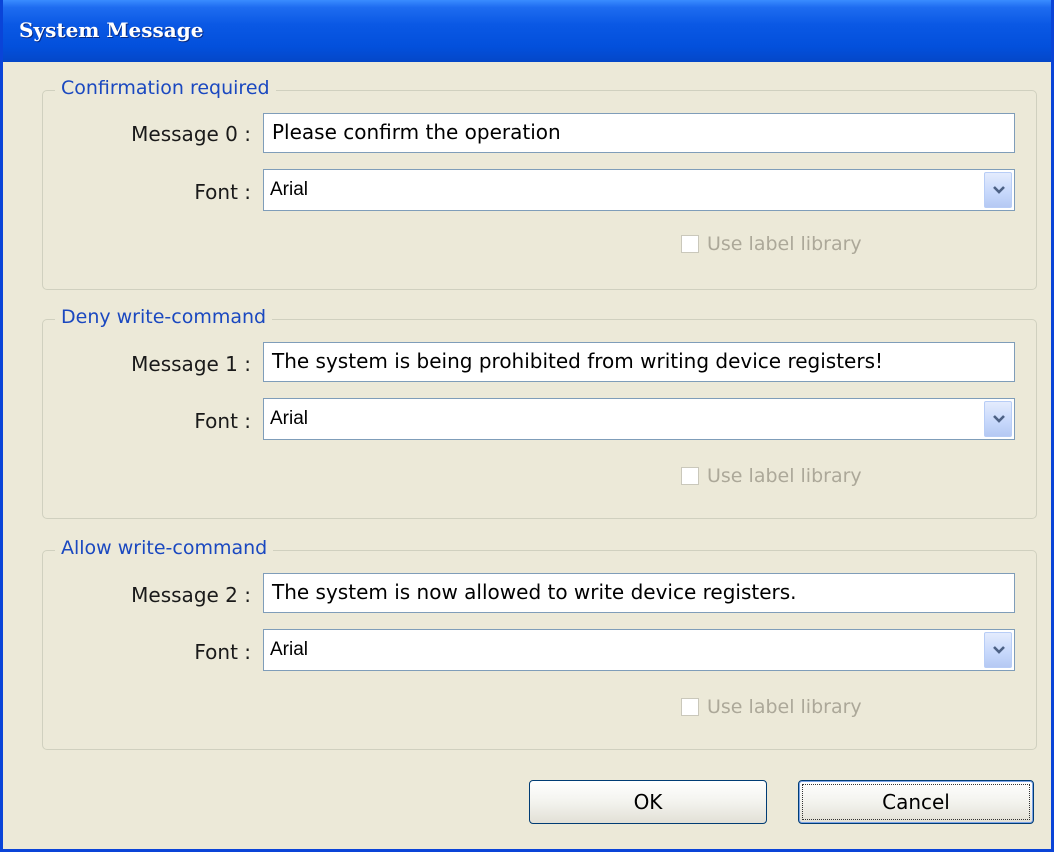 This screenshot has height=852, width=1054. I want to click on font-2-label: Font :, so click(222, 652).